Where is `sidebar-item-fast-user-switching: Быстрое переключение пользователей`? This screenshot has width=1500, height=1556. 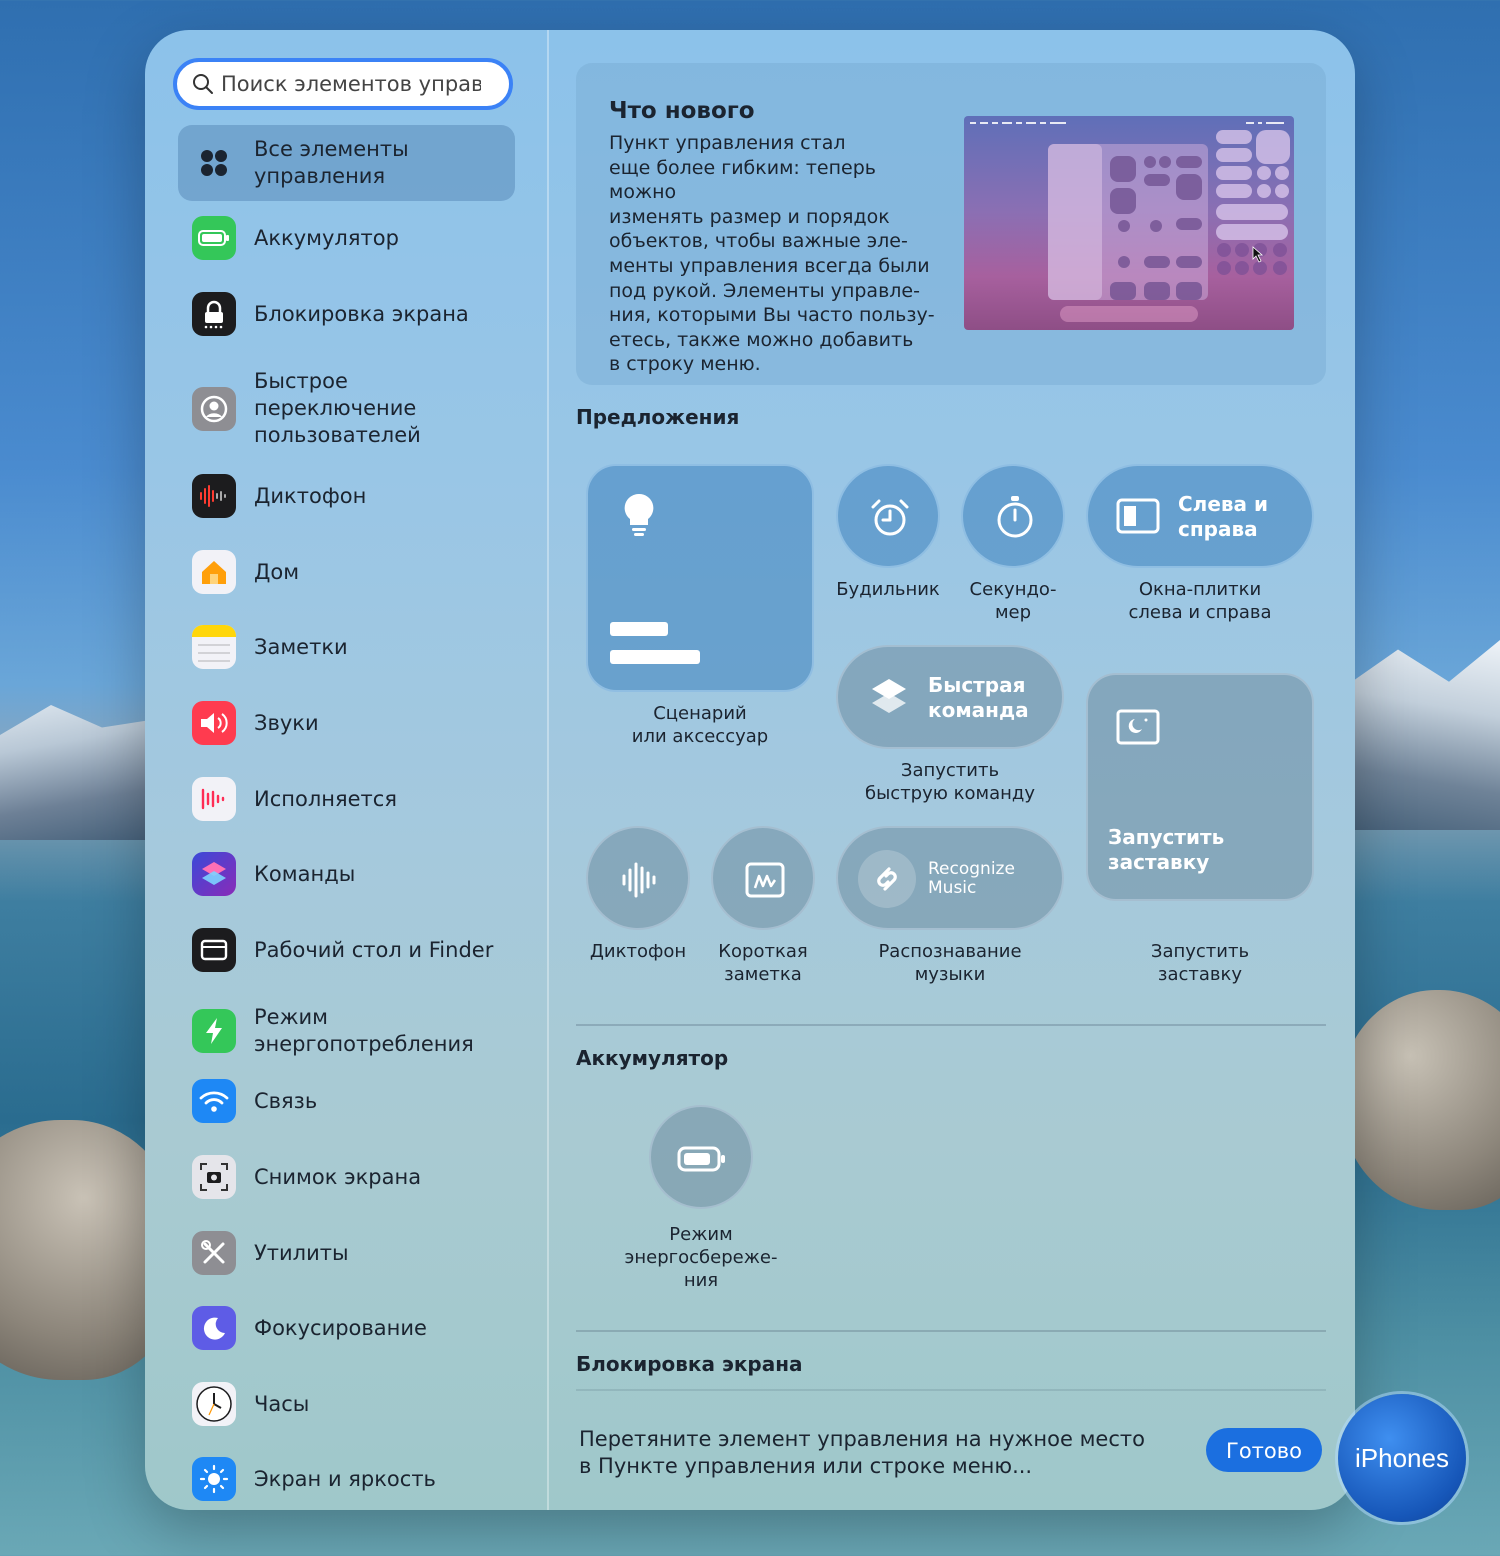 sidebar-item-fast-user-switching: Быстрое переключение пользователей is located at coordinates (346, 408).